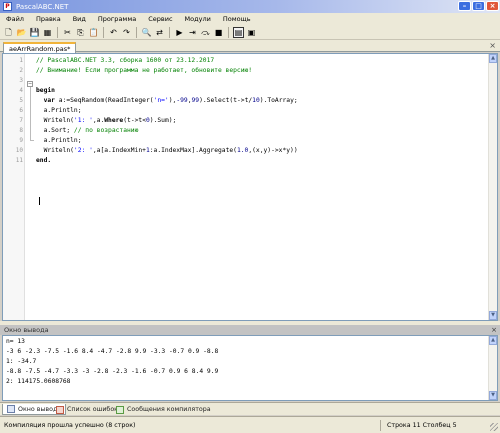 The width and height of the screenshot is (500, 433). I want to click on line-number: 2, so click(21, 70).